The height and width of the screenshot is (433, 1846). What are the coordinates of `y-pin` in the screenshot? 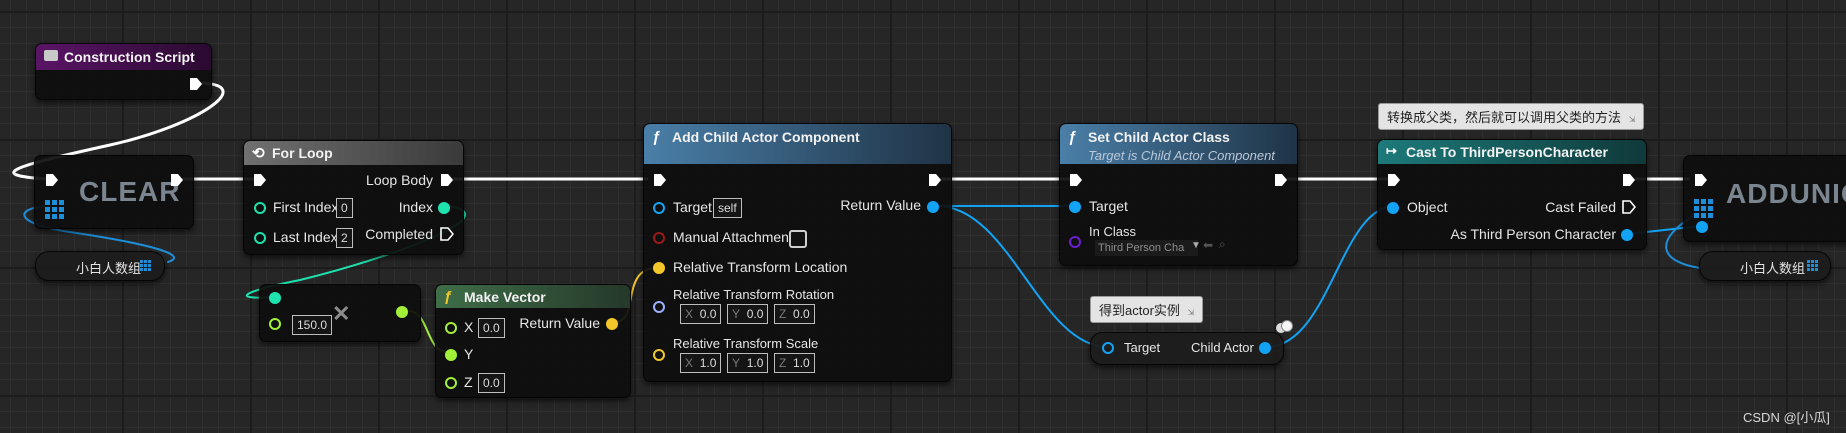 It's located at (451, 355).